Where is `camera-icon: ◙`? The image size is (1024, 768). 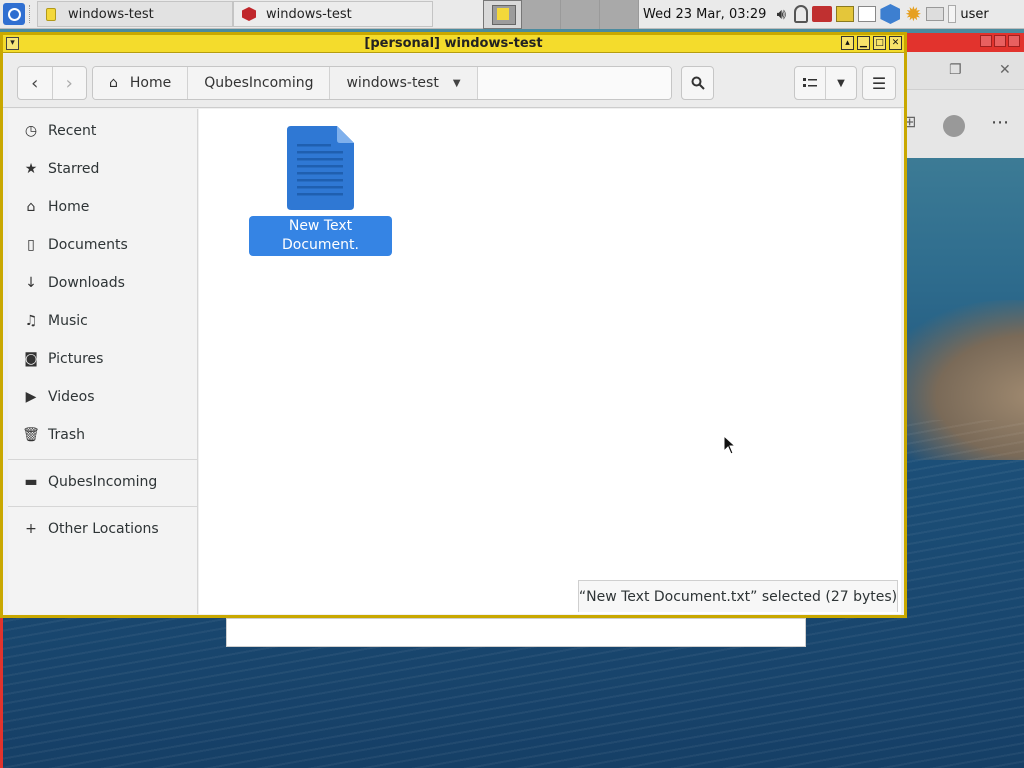 camera-icon: ◙ is located at coordinates (31, 359).